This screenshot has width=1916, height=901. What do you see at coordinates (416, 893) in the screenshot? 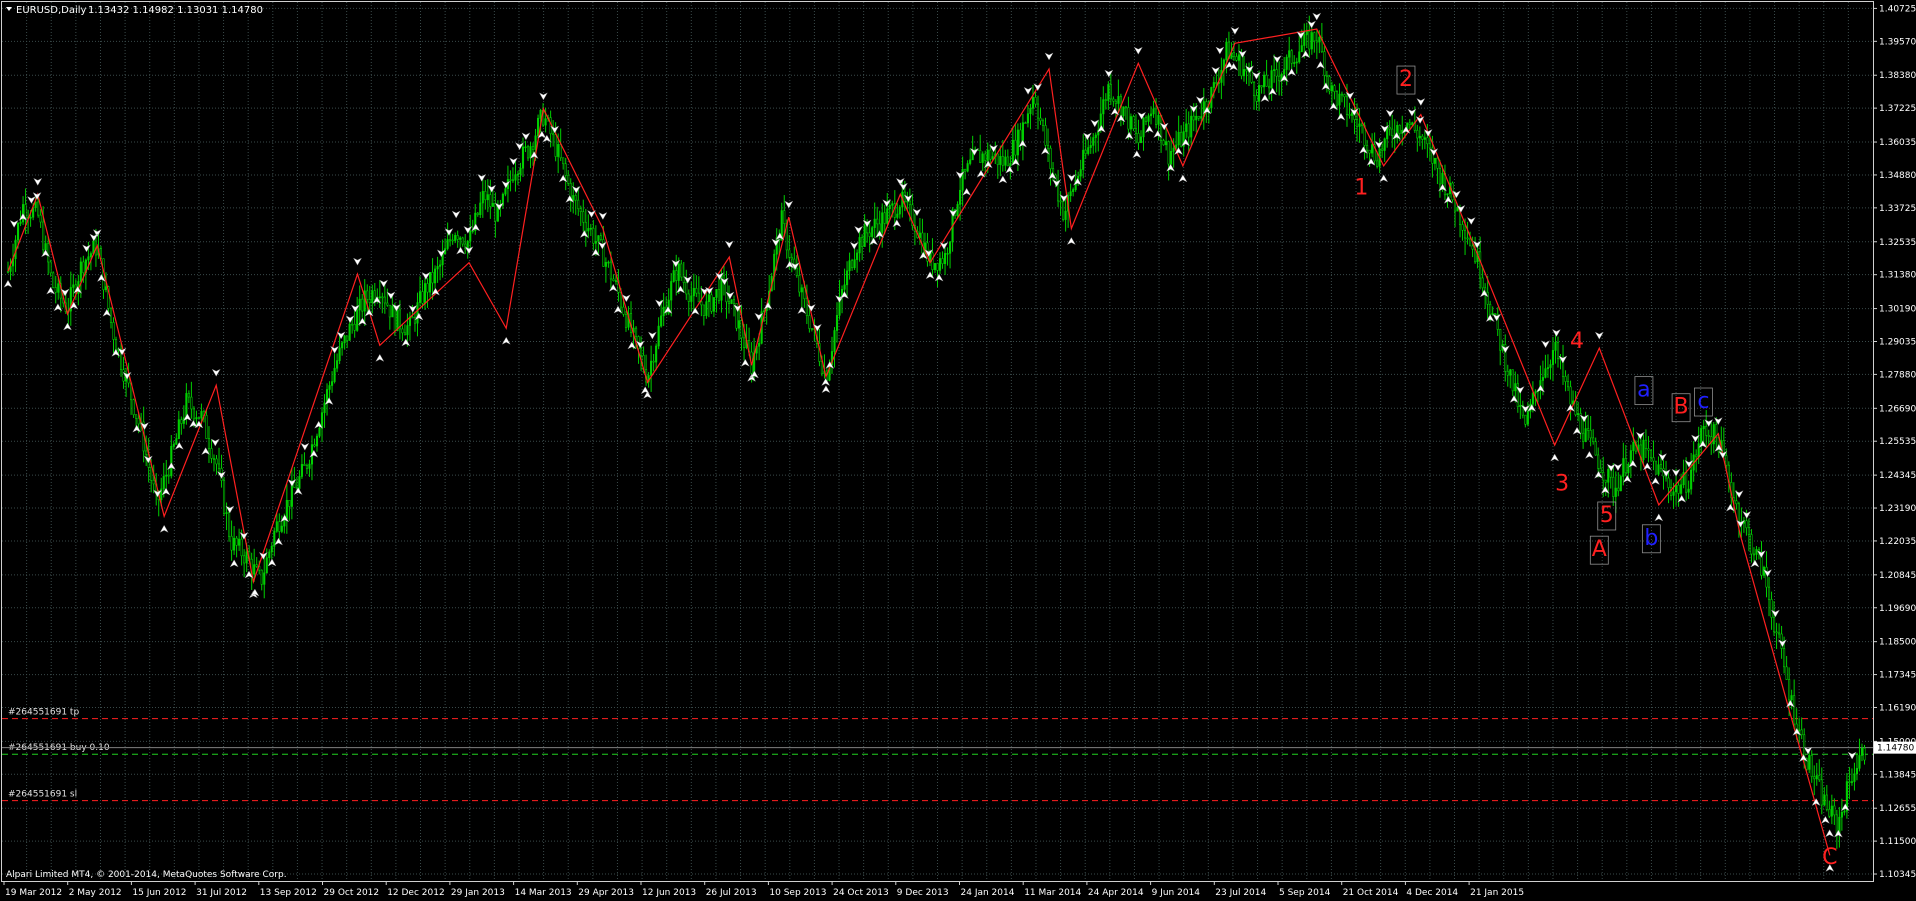
I see `x-tick-label: 12 Dec 2012` at bounding box center [416, 893].